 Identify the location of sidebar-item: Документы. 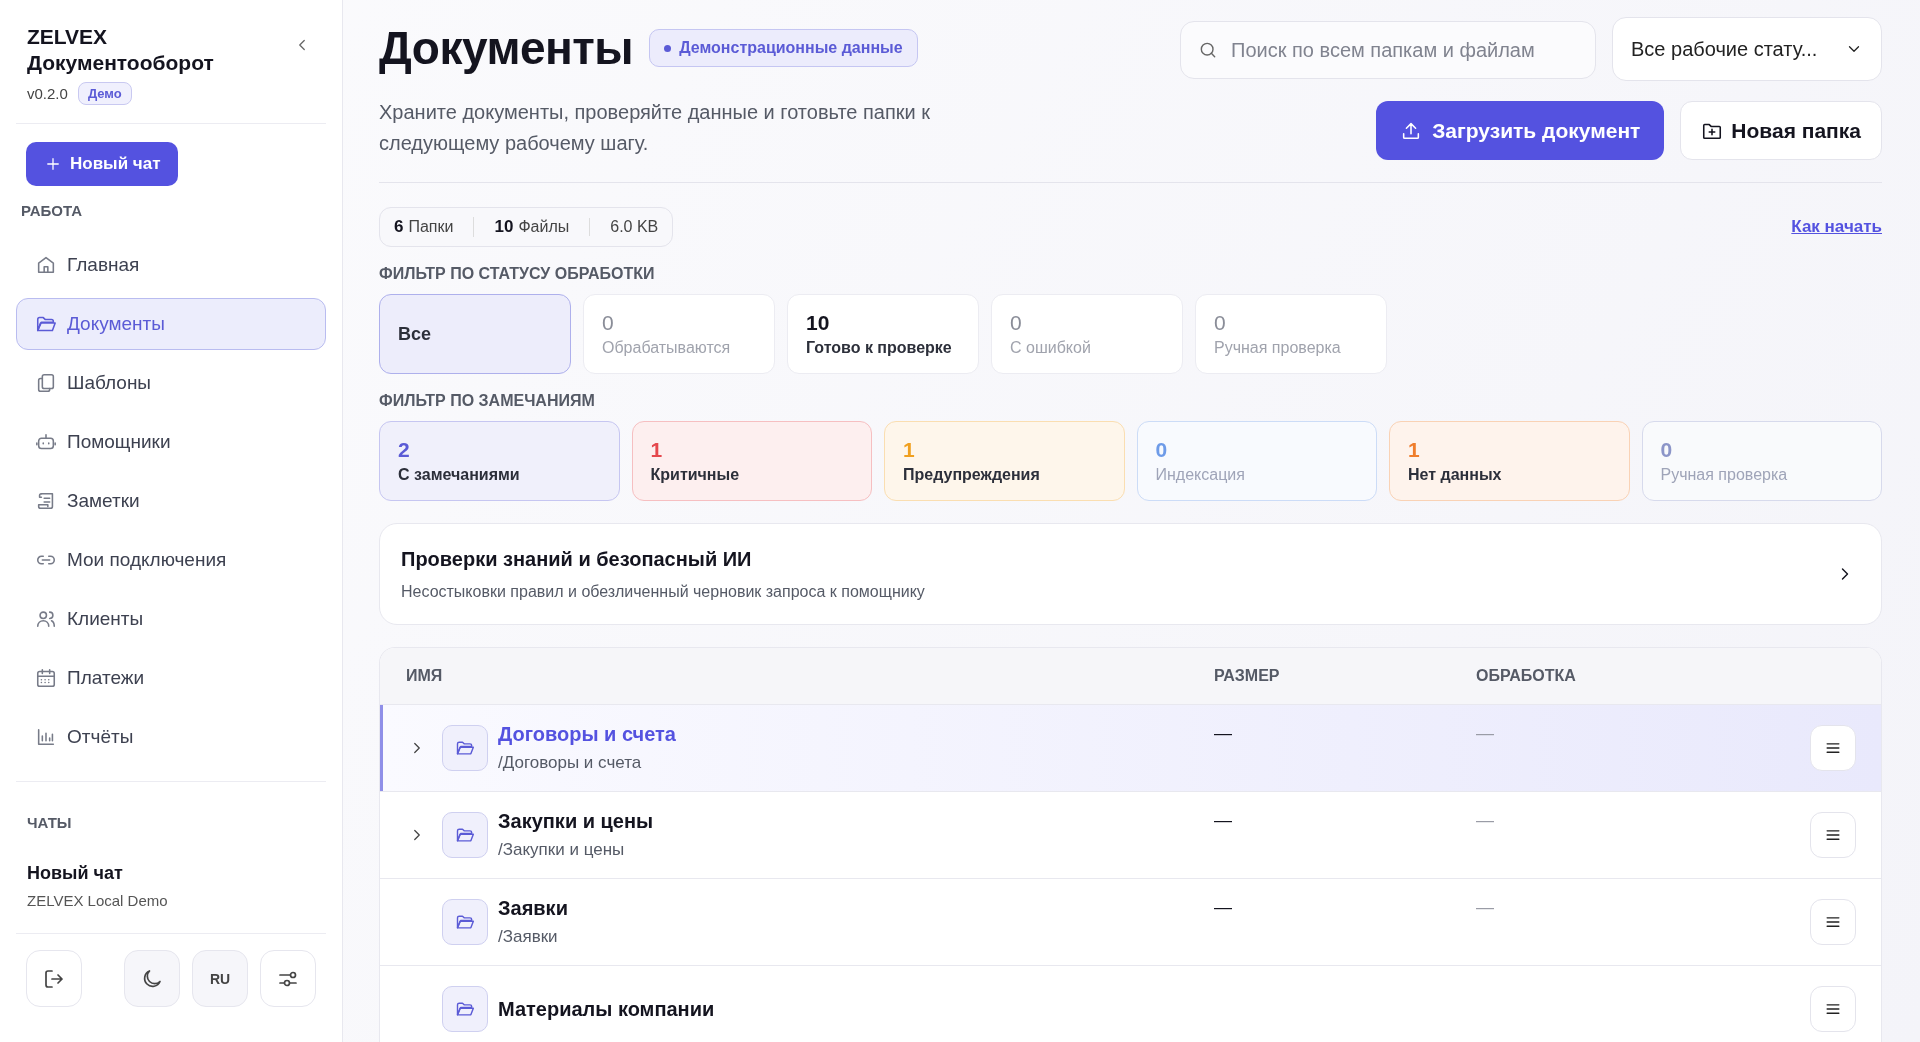
(171, 324).